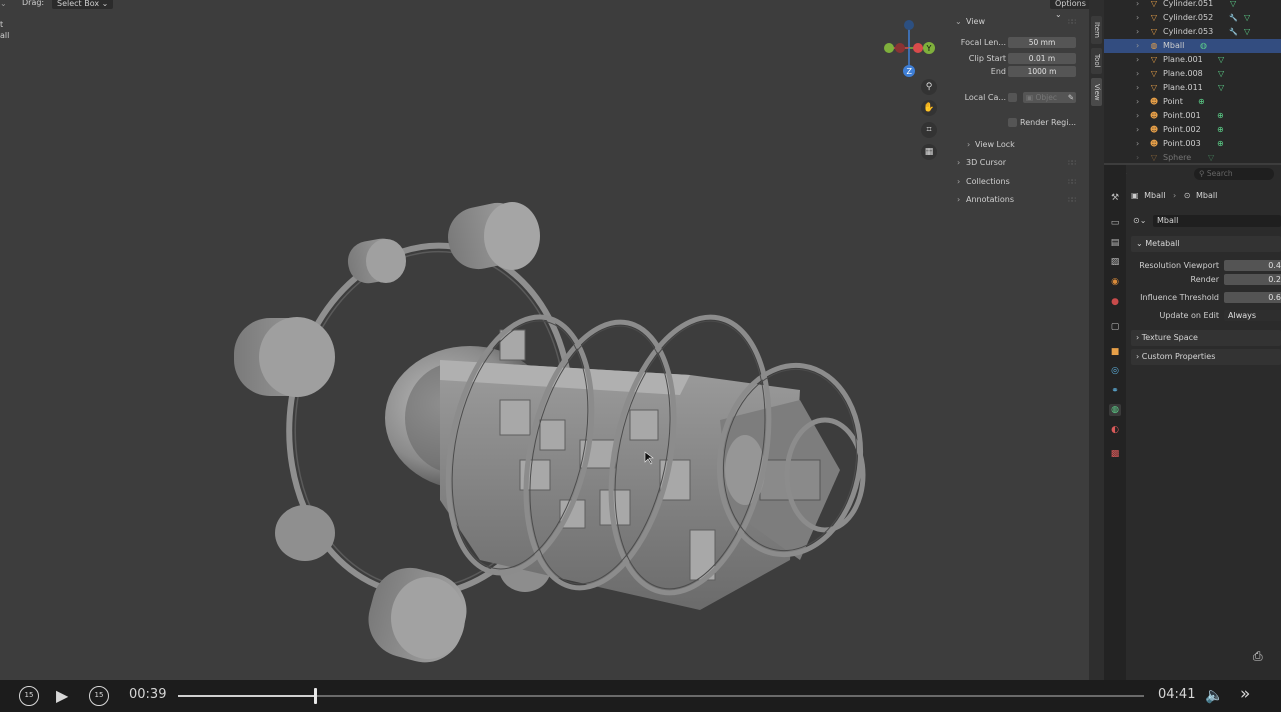 This screenshot has height=712, width=1281. What do you see at coordinates (83, 5) in the screenshot?
I see `select-mode-dropdown: Select Box ⌄` at bounding box center [83, 5].